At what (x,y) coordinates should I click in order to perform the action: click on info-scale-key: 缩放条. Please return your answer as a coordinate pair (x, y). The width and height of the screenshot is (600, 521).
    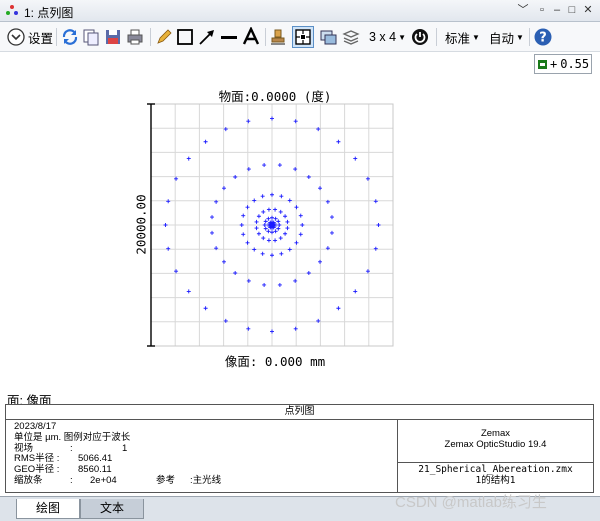
    Looking at the image, I should click on (28, 480).